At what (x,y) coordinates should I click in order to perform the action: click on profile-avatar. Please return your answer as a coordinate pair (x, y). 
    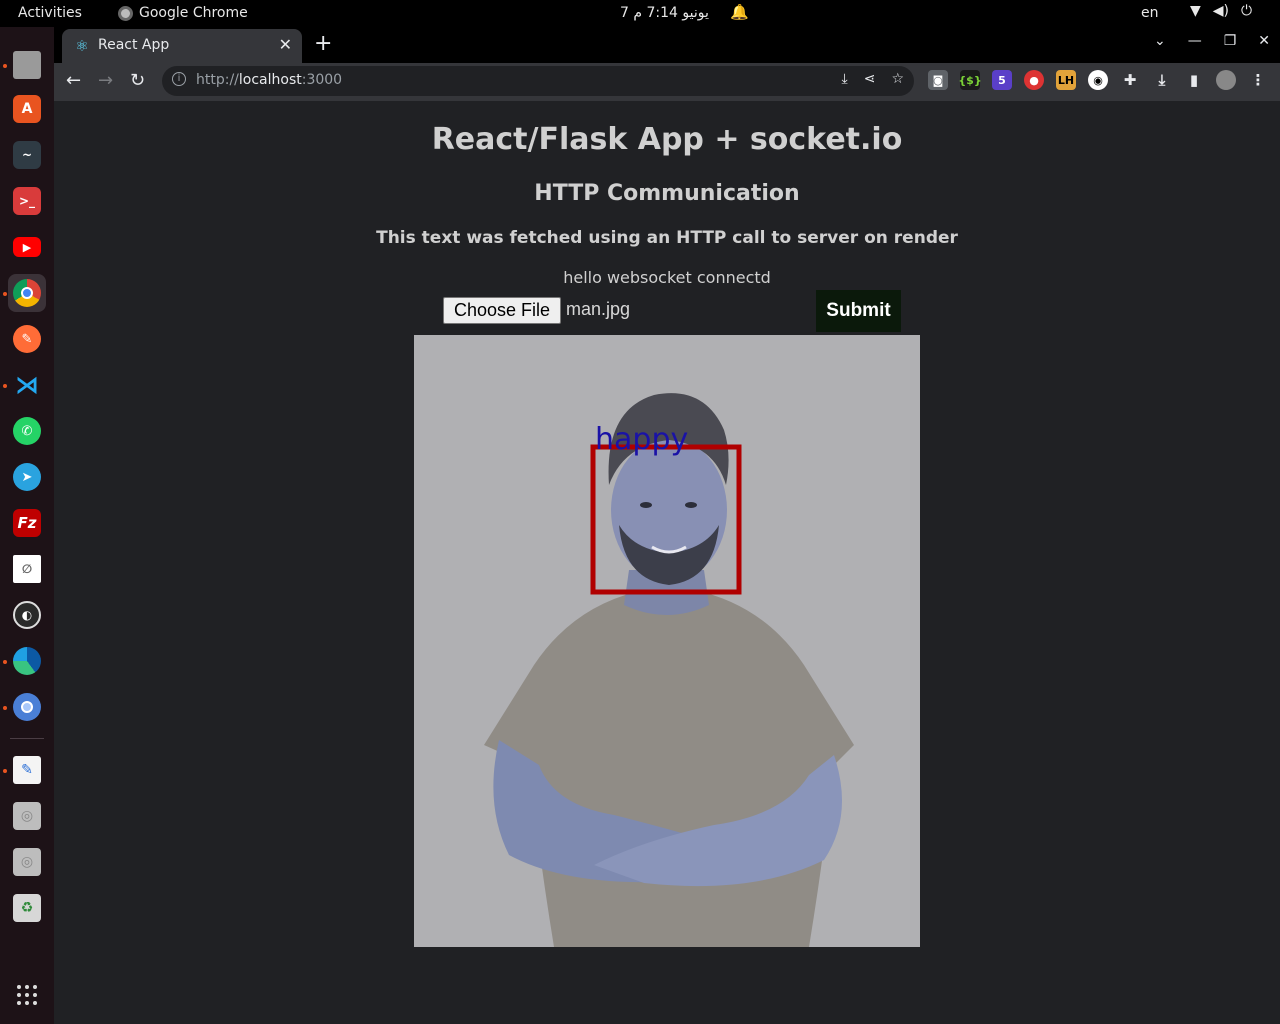
    Looking at the image, I should click on (1226, 80).